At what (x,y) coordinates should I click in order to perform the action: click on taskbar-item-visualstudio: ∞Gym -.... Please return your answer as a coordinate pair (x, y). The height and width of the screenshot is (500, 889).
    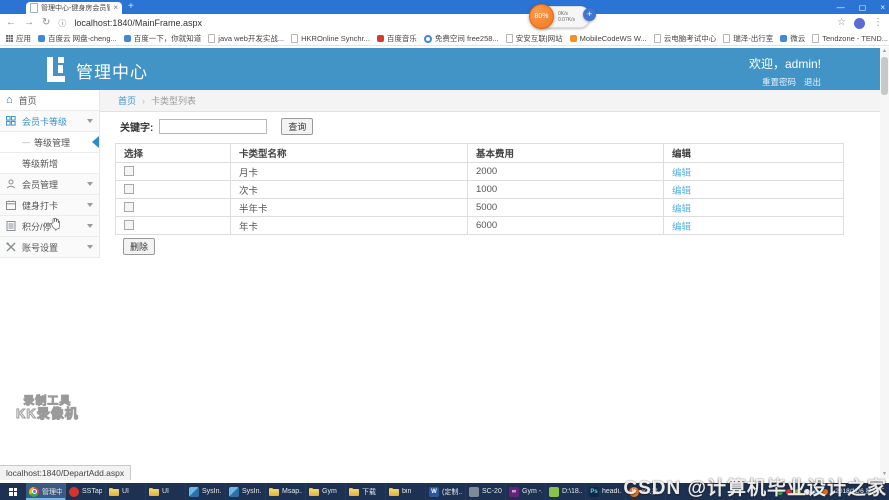
    Looking at the image, I should click on (526, 491).